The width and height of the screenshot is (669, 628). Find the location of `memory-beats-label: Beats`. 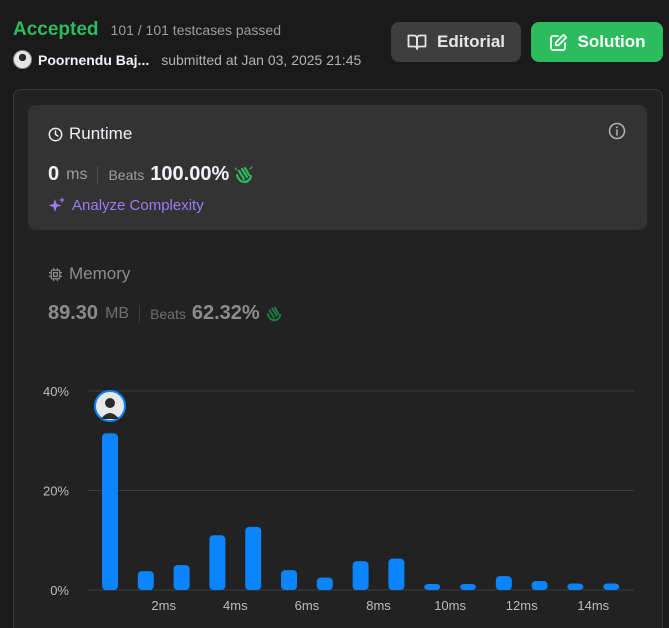

memory-beats-label: Beats is located at coordinates (168, 313).